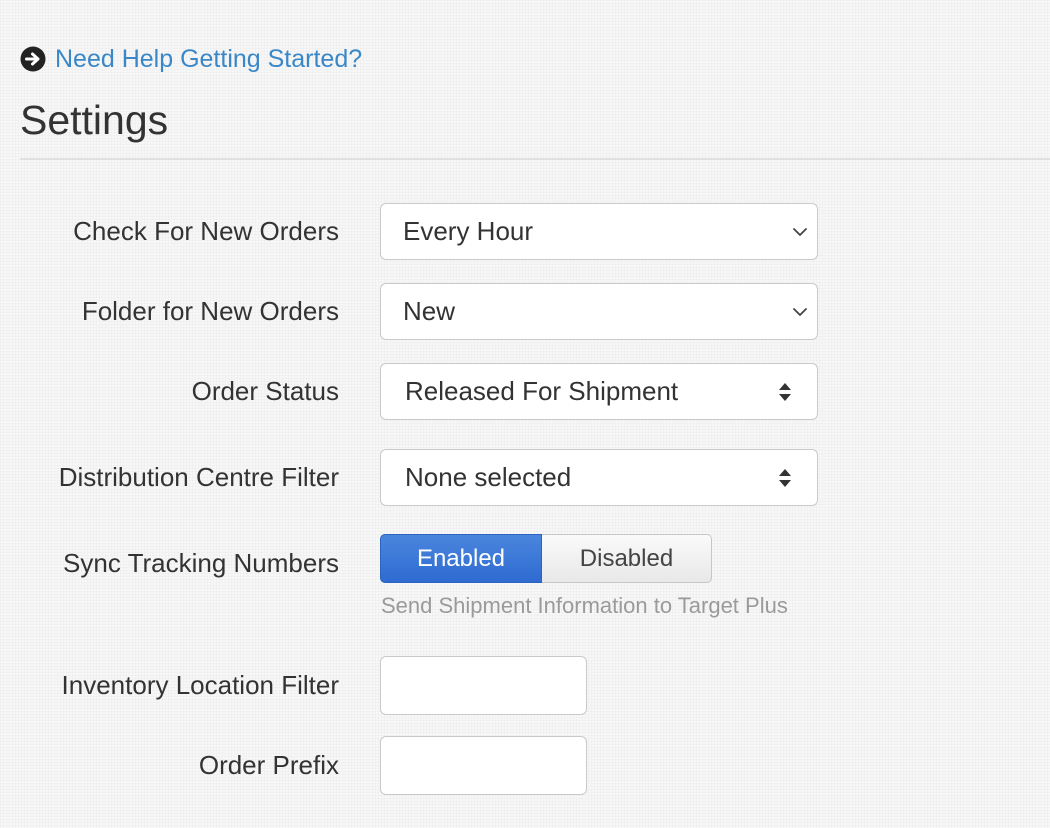  What do you see at coordinates (265, 391) in the screenshot?
I see `order-status-label: Order Status` at bounding box center [265, 391].